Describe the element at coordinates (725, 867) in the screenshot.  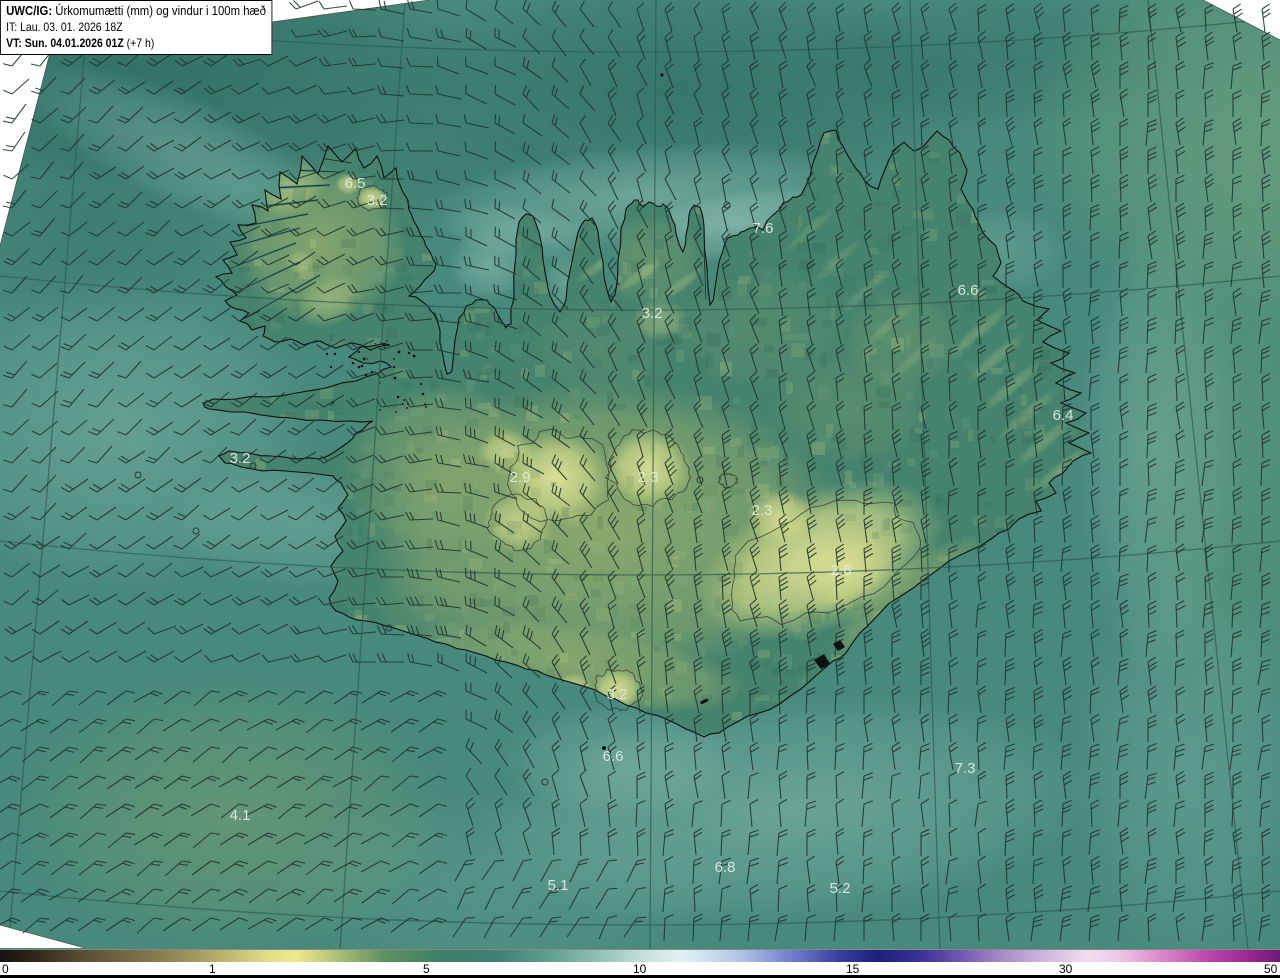
I see `svg-text: 6.8` at that location.